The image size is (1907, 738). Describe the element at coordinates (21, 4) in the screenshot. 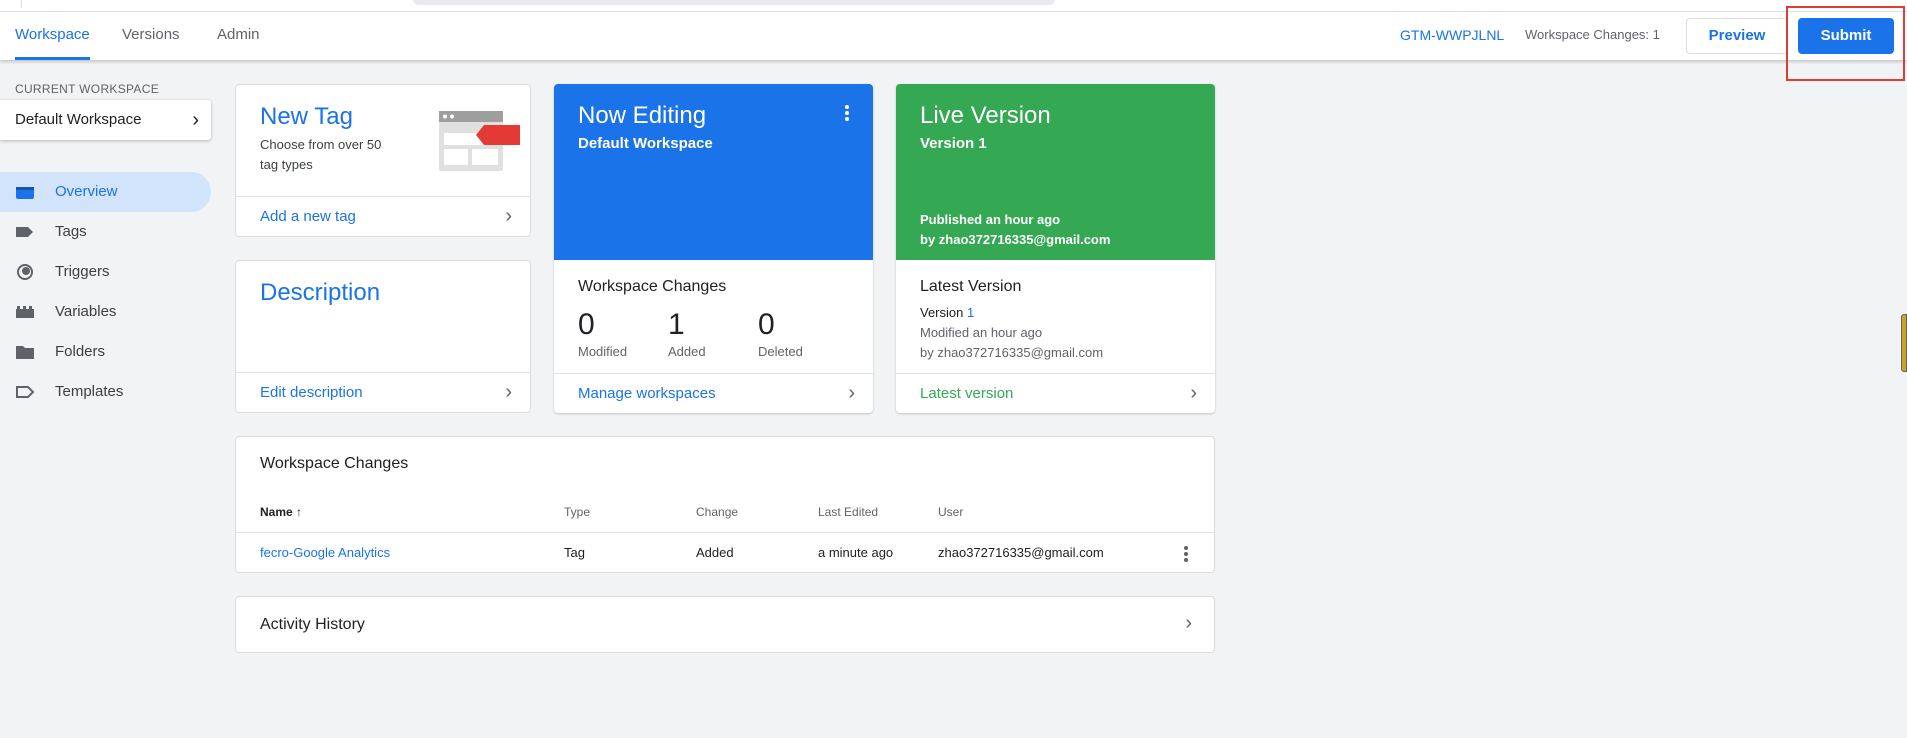

I see `divider` at that location.